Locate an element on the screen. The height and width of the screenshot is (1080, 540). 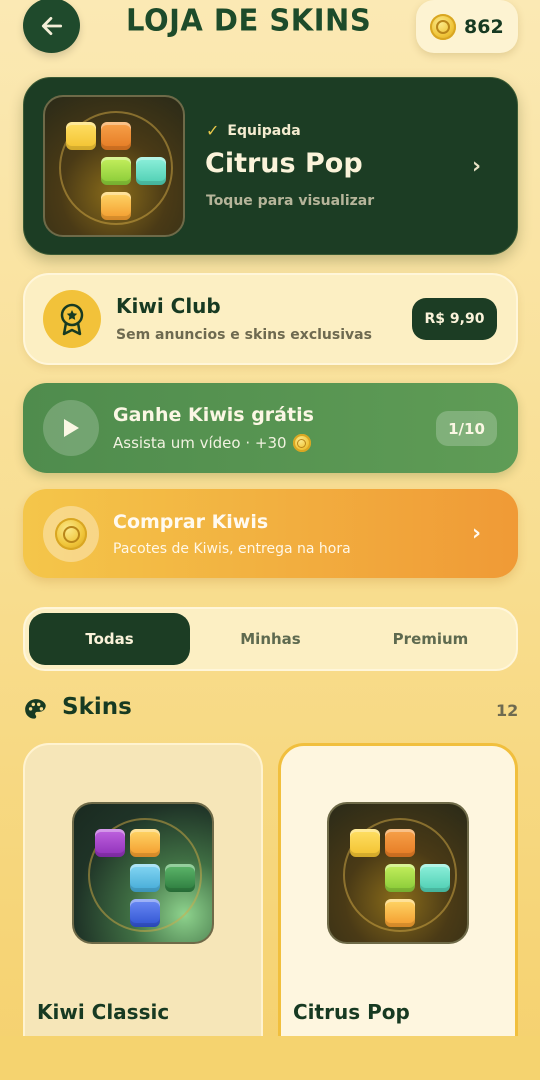
award-icon is located at coordinates (72, 319).